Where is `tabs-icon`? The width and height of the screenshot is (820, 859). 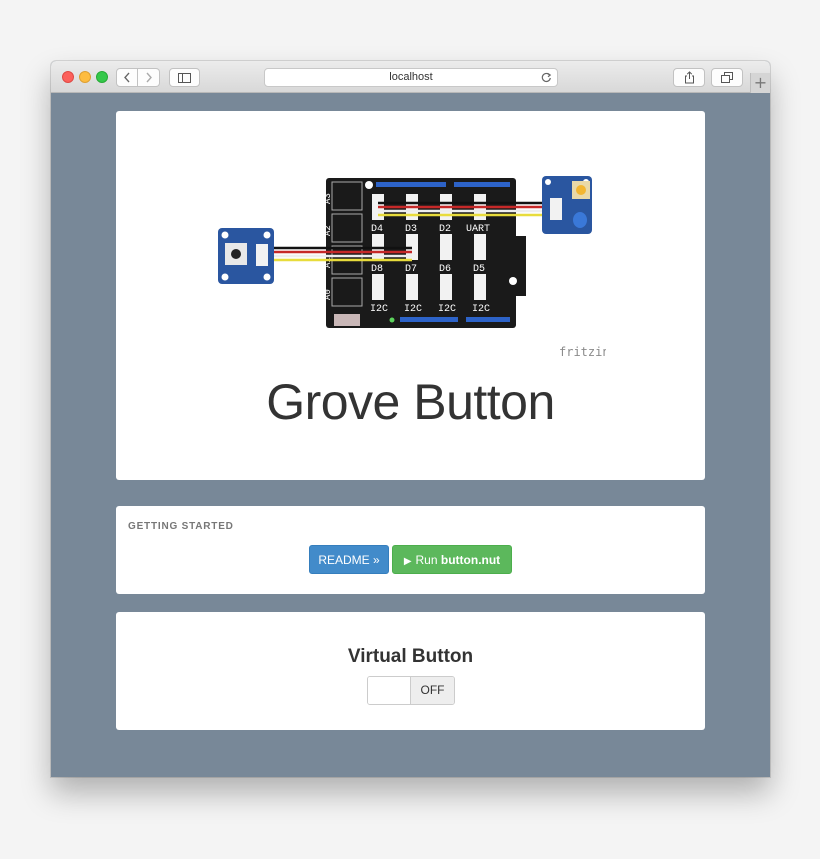
tabs-icon is located at coordinates (727, 77).